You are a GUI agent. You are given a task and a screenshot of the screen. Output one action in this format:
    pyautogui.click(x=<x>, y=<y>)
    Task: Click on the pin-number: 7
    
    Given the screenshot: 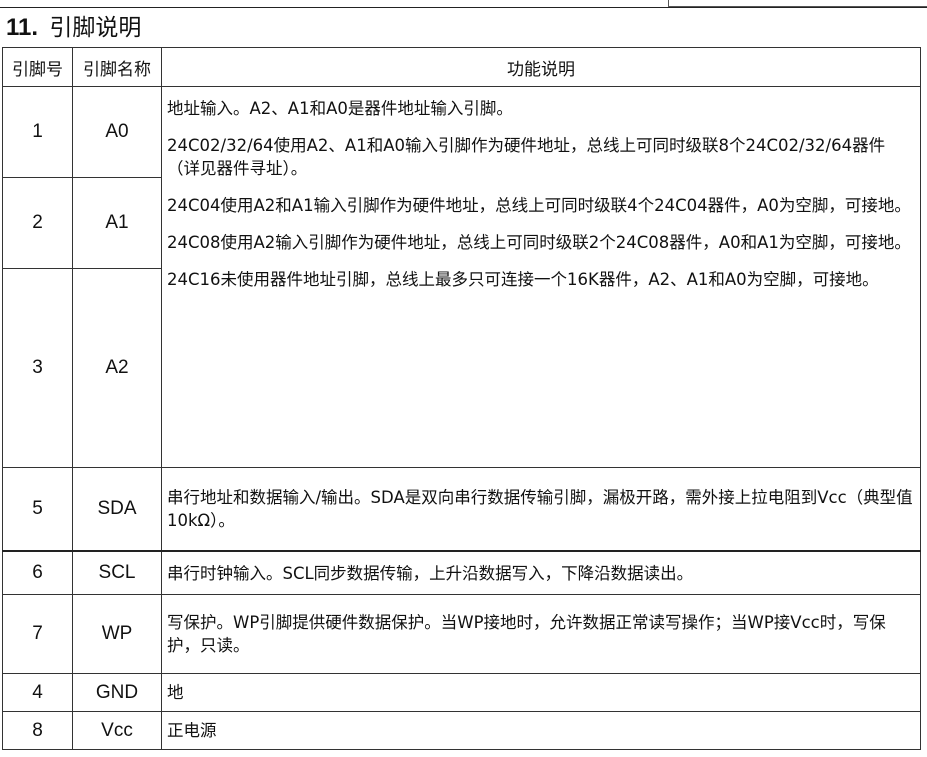 What is the action you would take?
    pyautogui.click(x=37, y=634)
    